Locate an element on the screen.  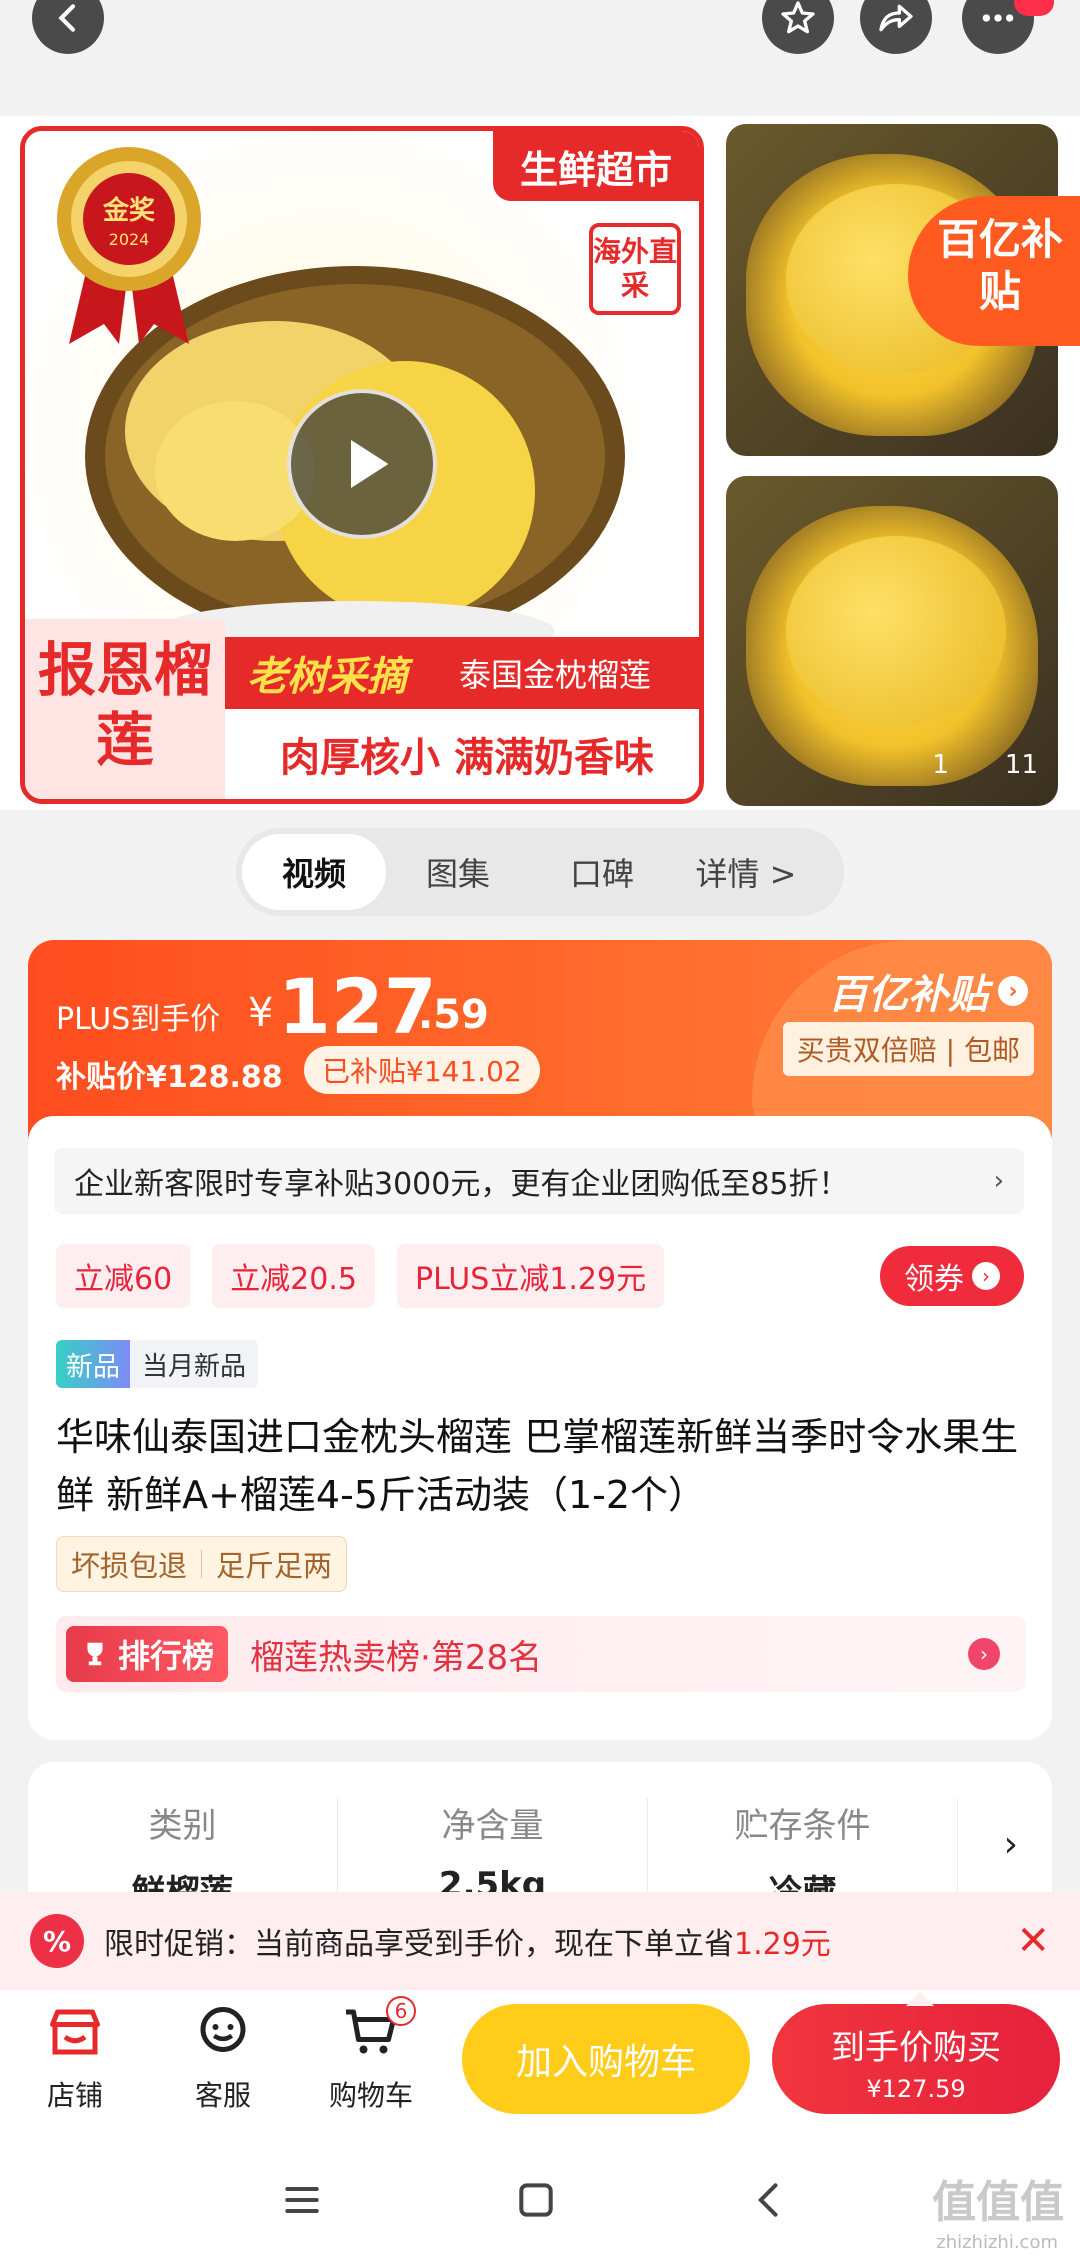
medal-year: 2024 is located at coordinates (129, 239).